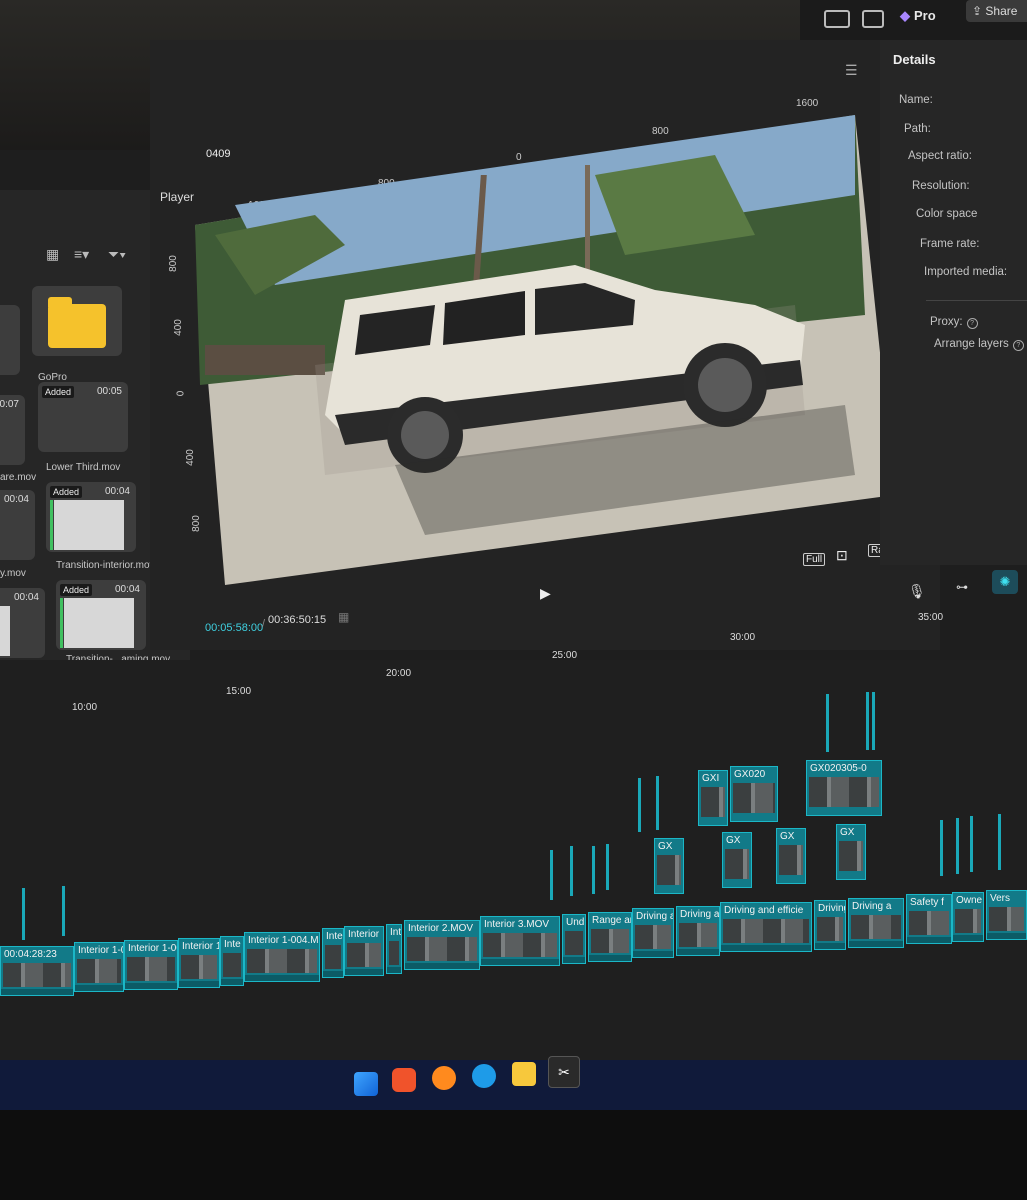 This screenshot has height=1200, width=1027. Describe the element at coordinates (178, 327) in the screenshot. I see `ruler-left-tick: 400` at that location.